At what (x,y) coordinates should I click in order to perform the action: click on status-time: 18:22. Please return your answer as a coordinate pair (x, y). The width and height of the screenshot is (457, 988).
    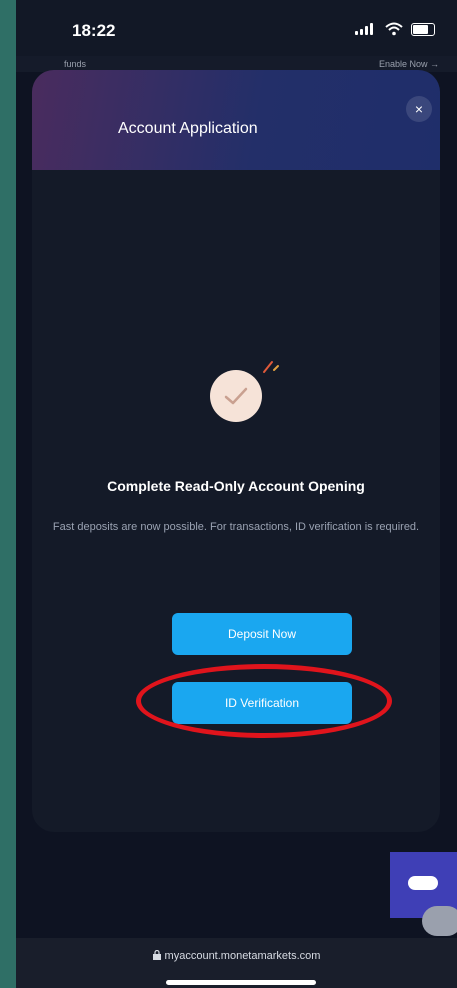
    Looking at the image, I should click on (94, 30).